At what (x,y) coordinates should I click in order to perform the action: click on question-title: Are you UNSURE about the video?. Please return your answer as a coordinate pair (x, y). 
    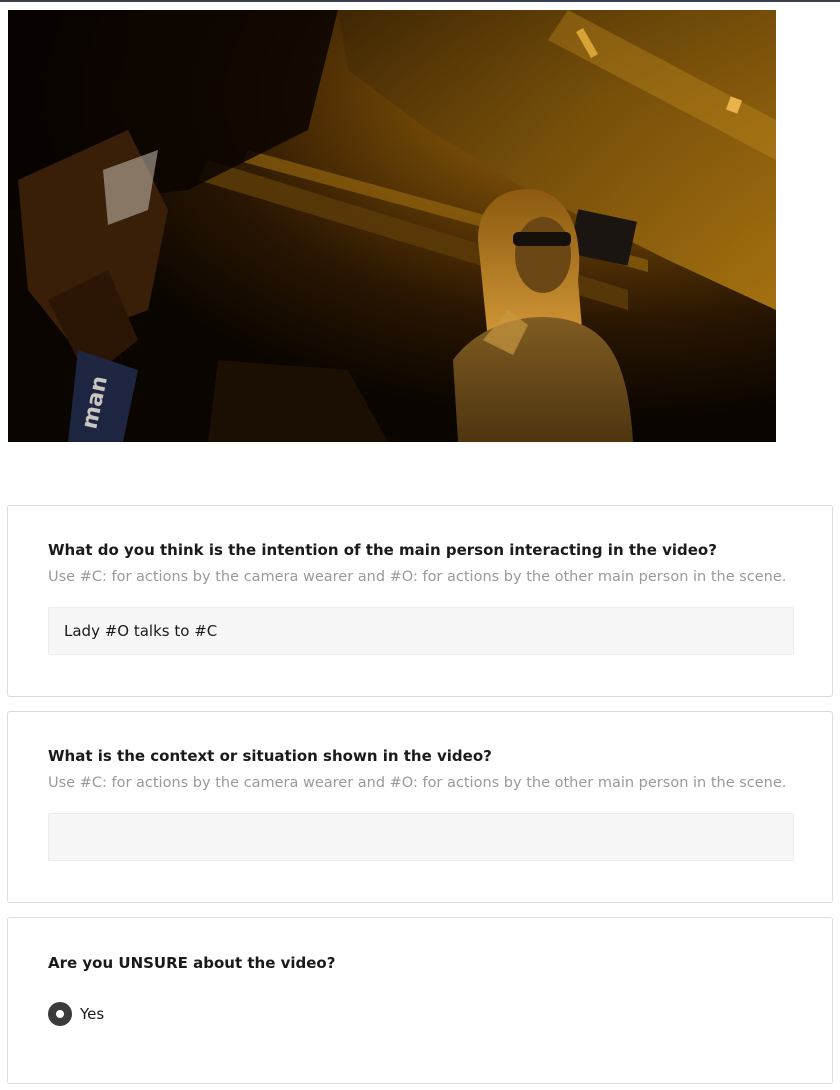
    Looking at the image, I should click on (192, 963).